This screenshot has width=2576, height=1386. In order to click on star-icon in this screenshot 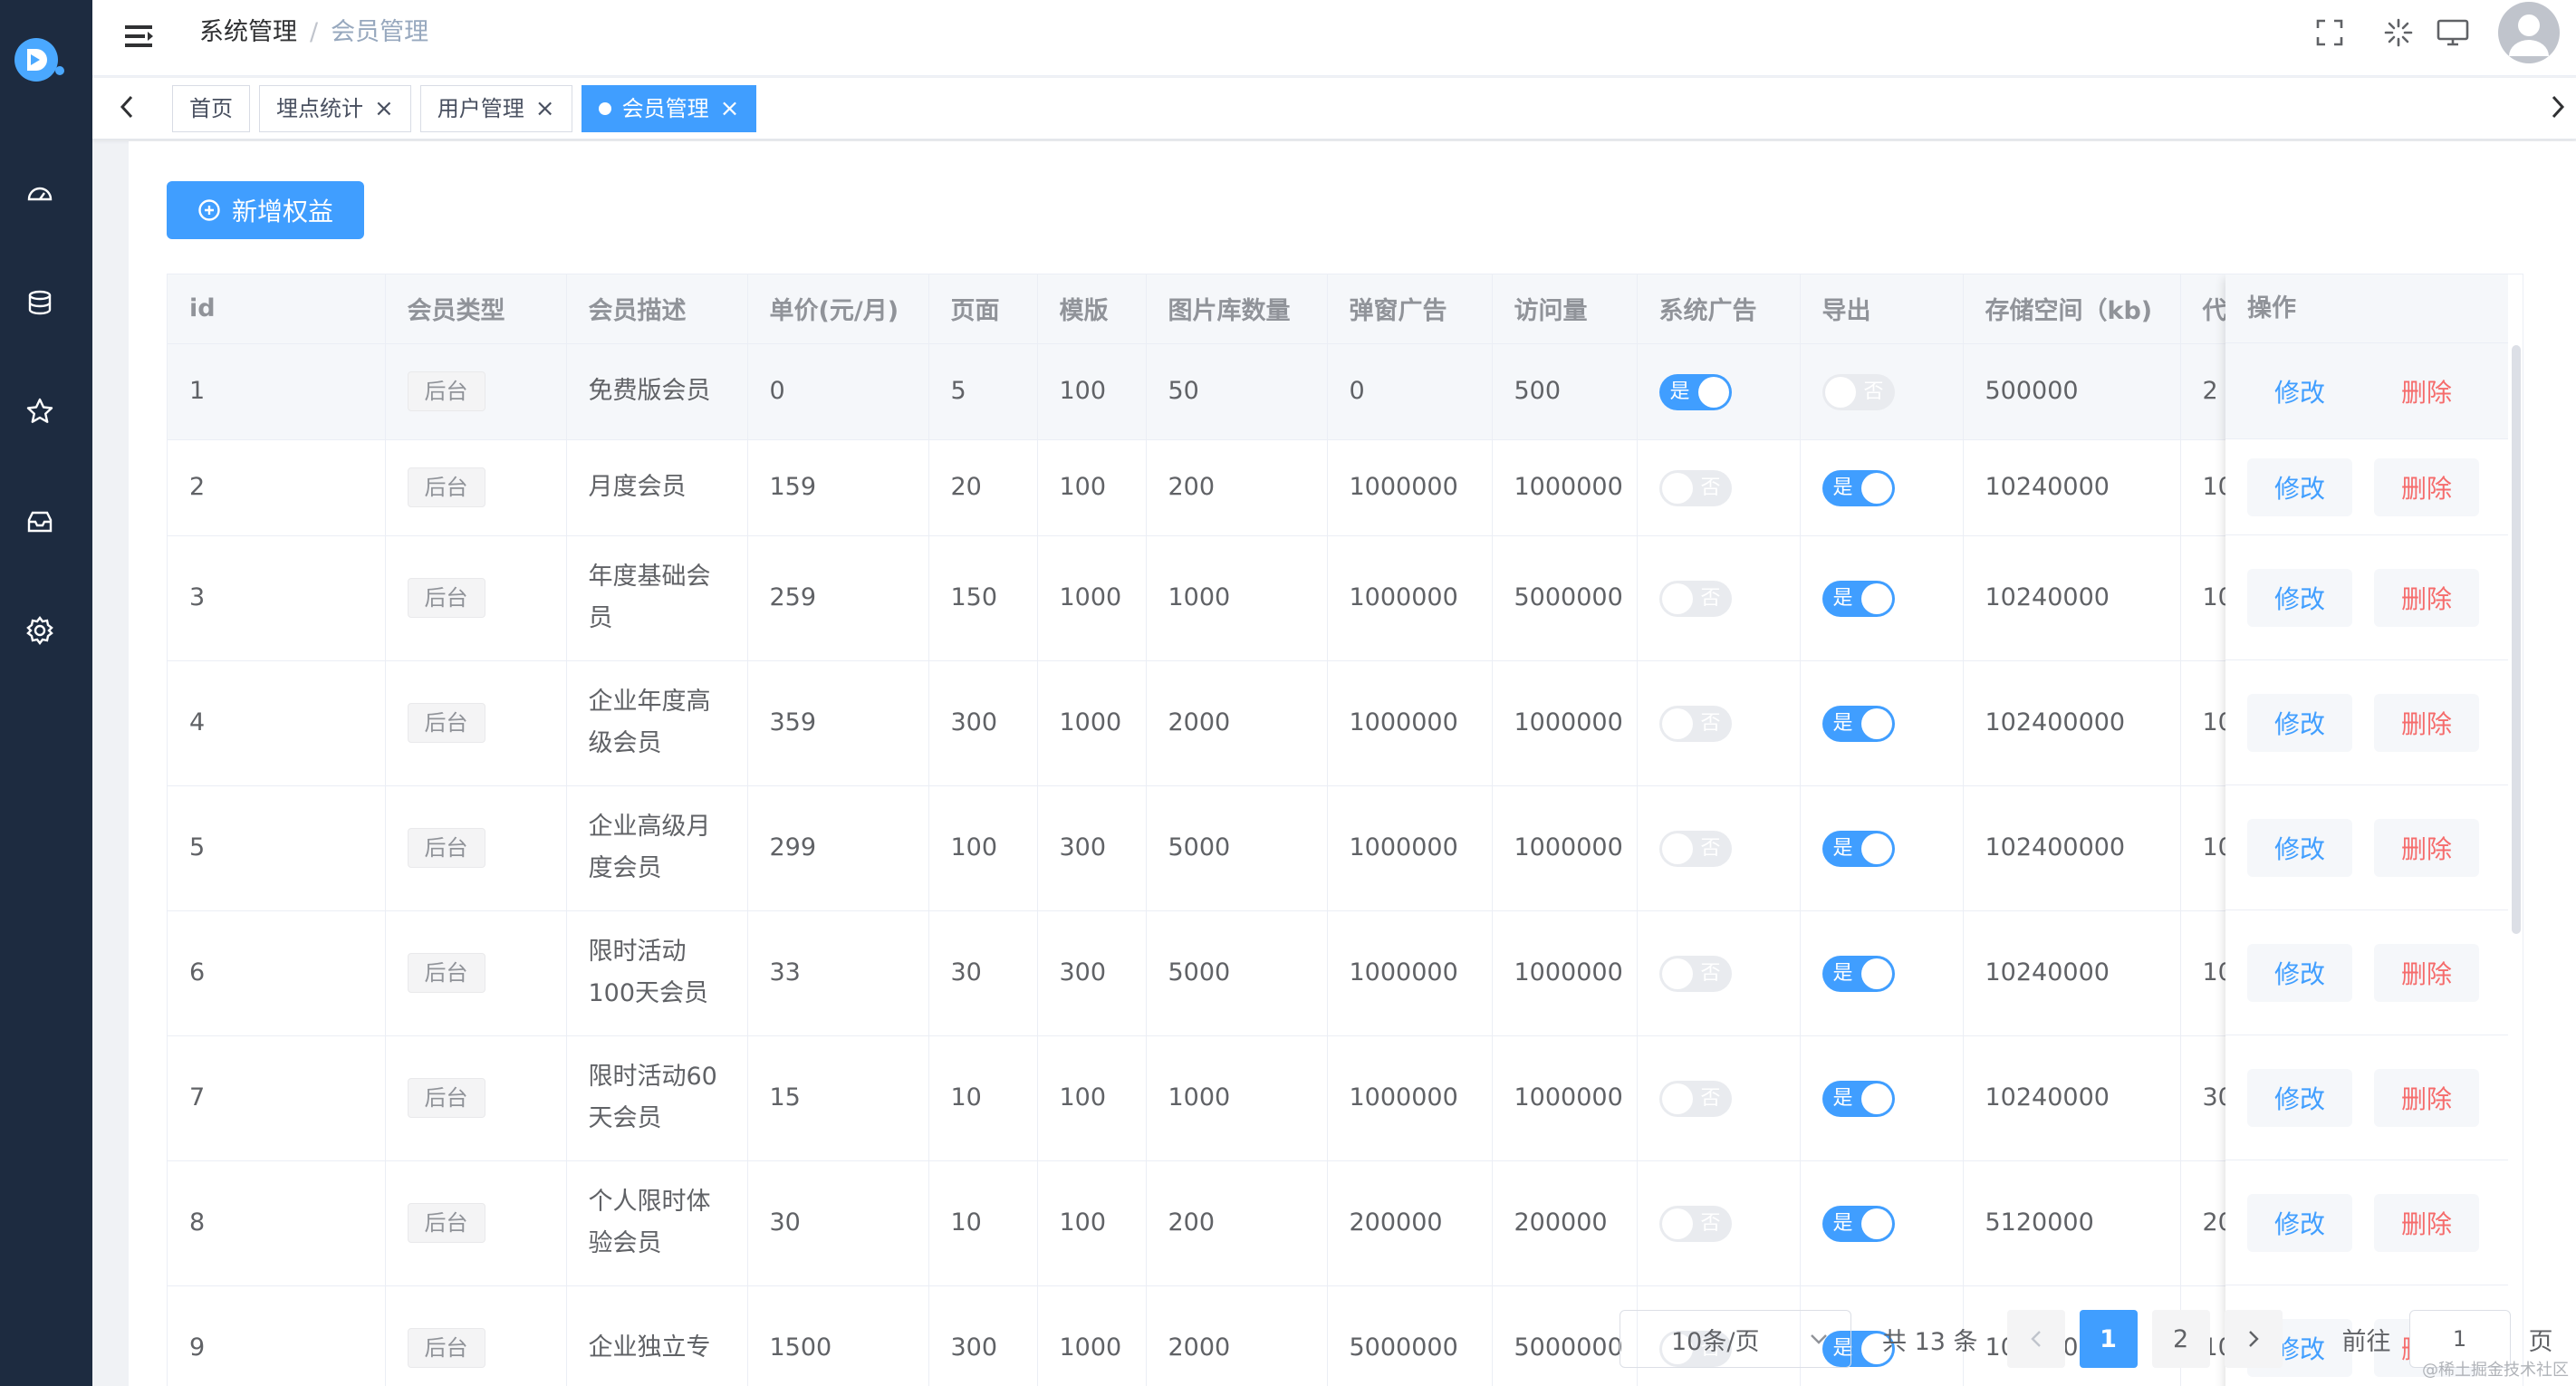, I will do `click(40, 411)`.